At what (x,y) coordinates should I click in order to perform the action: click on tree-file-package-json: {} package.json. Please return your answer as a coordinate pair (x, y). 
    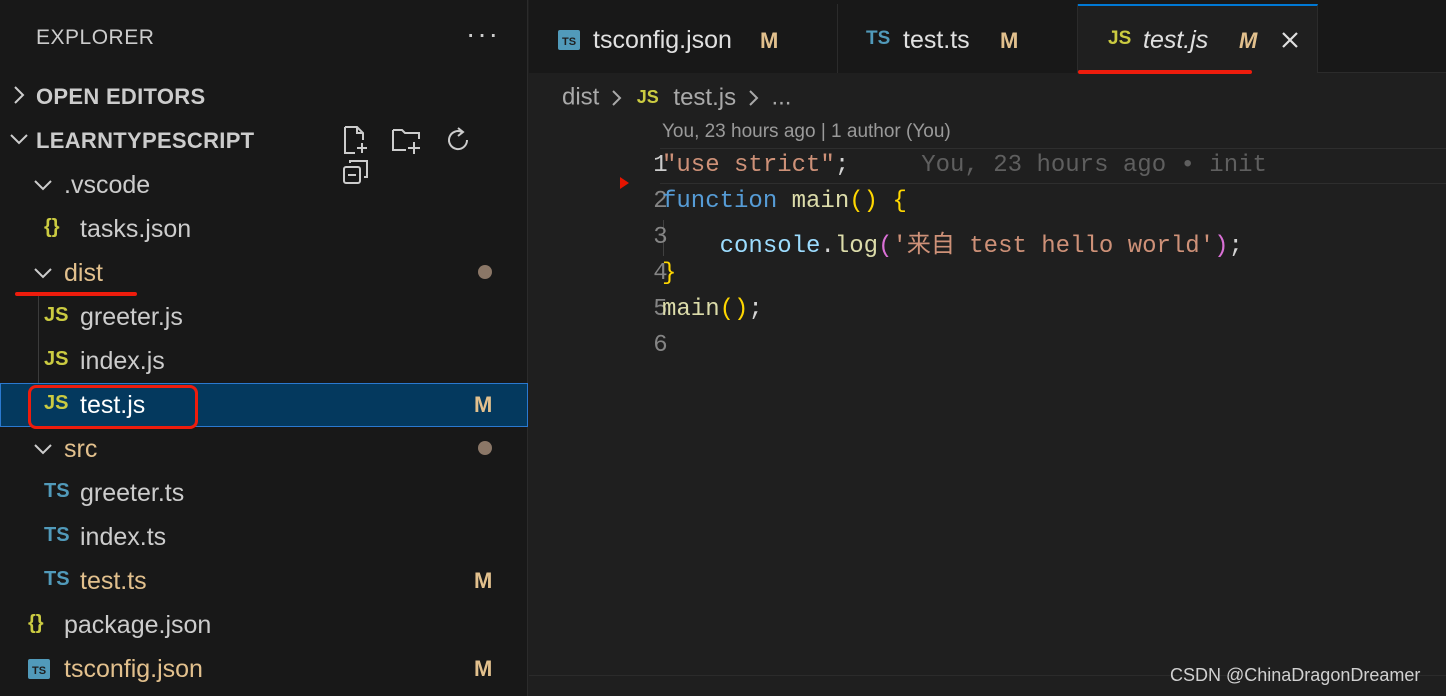
    Looking at the image, I should click on (264, 625).